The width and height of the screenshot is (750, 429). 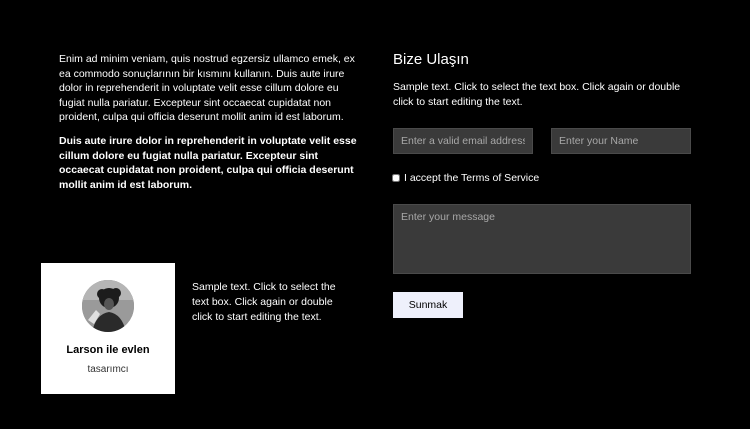 I want to click on submit-button: Sunmak, so click(x=428, y=305).